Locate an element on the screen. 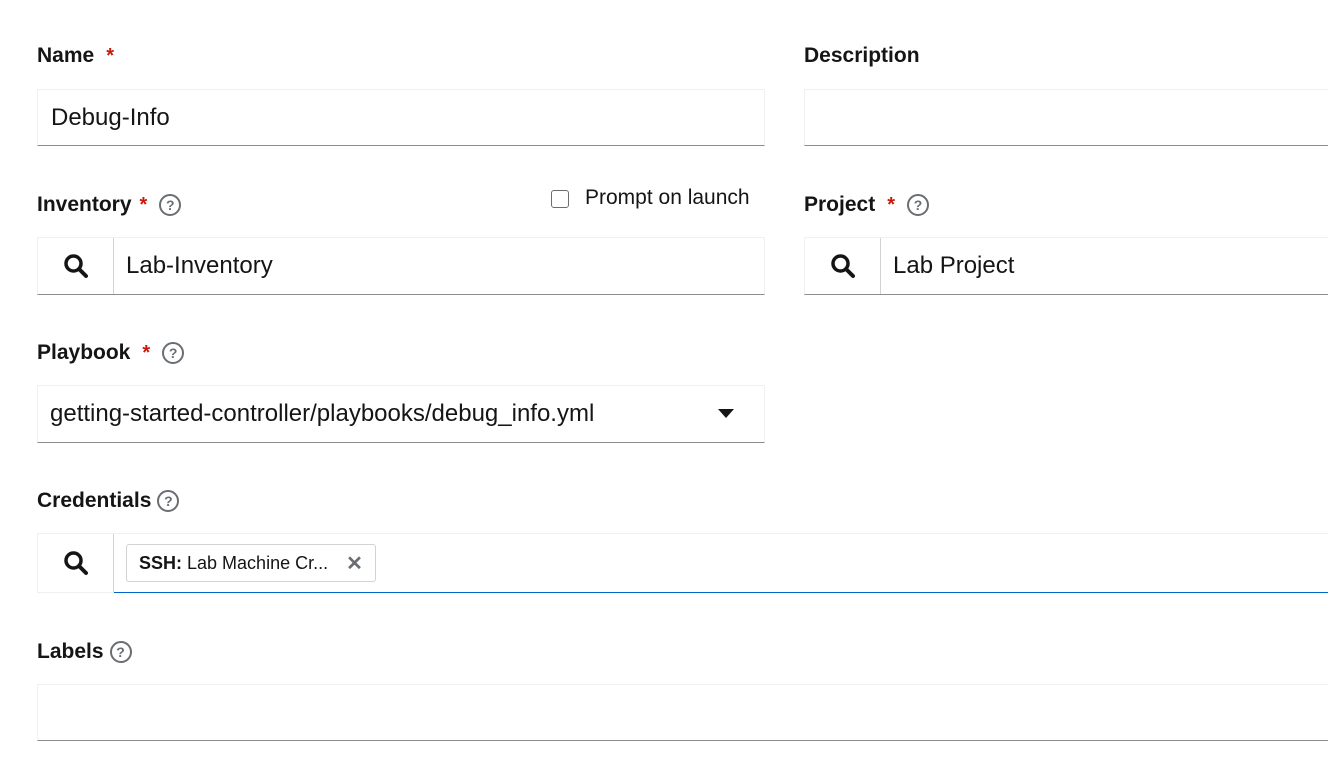  labels-label: Labels is located at coordinates (70, 651).